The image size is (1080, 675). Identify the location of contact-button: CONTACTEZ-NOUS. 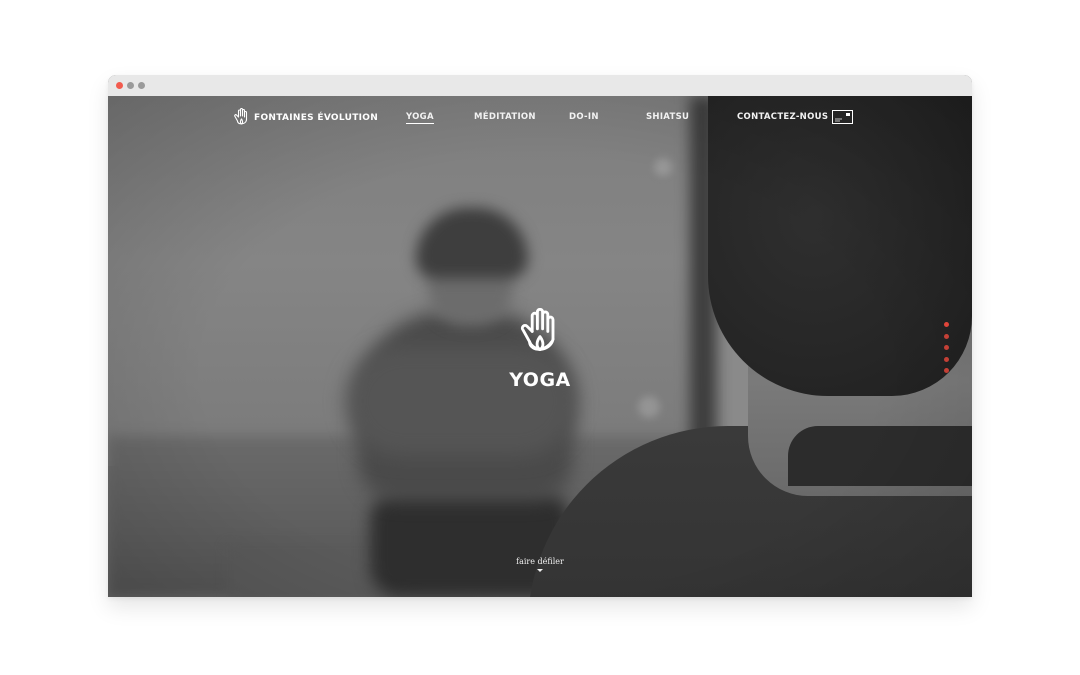
(795, 117).